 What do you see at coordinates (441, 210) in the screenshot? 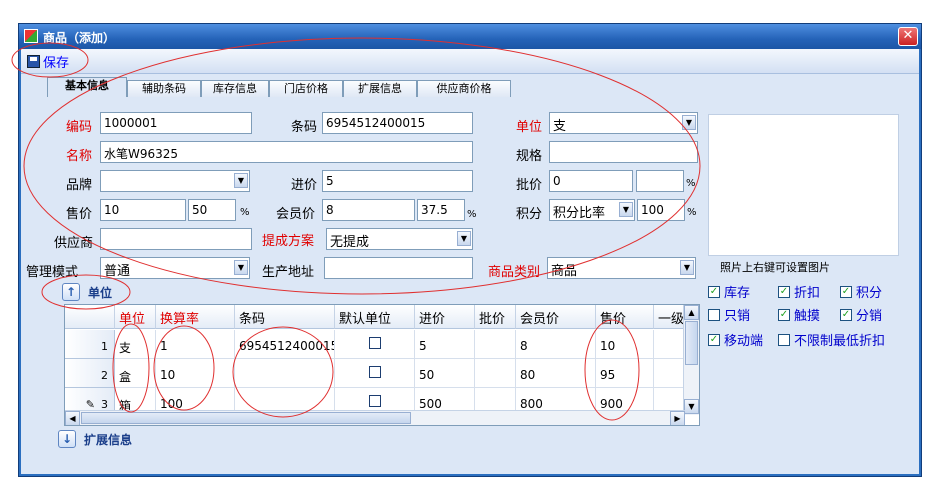
I see `member-pct-input: 37.5` at bounding box center [441, 210].